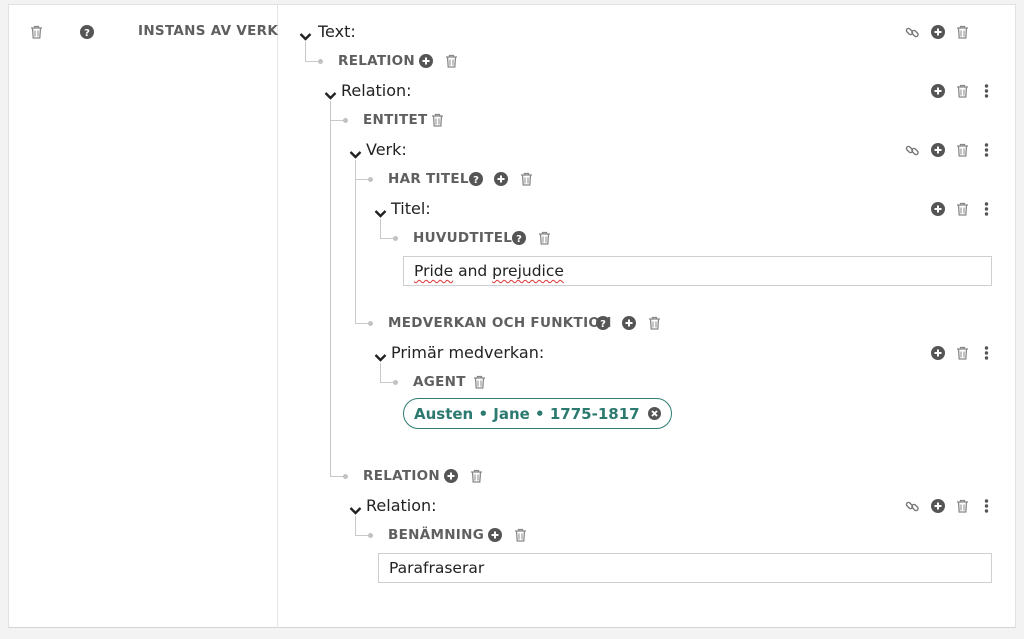  Describe the element at coordinates (527, 413) in the screenshot. I see `agent-chip-text: Austen • Jane • 1775-1817` at that location.